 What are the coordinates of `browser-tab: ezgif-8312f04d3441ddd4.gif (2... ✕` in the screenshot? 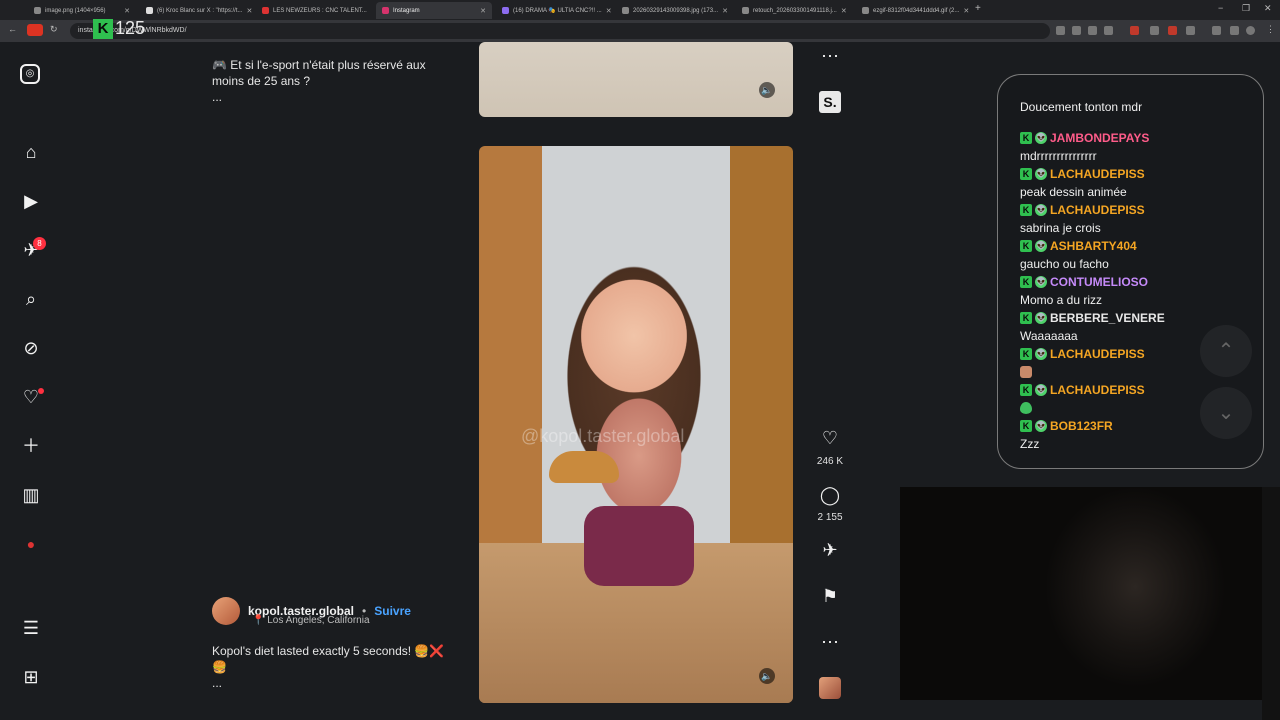 It's located at (914, 10).